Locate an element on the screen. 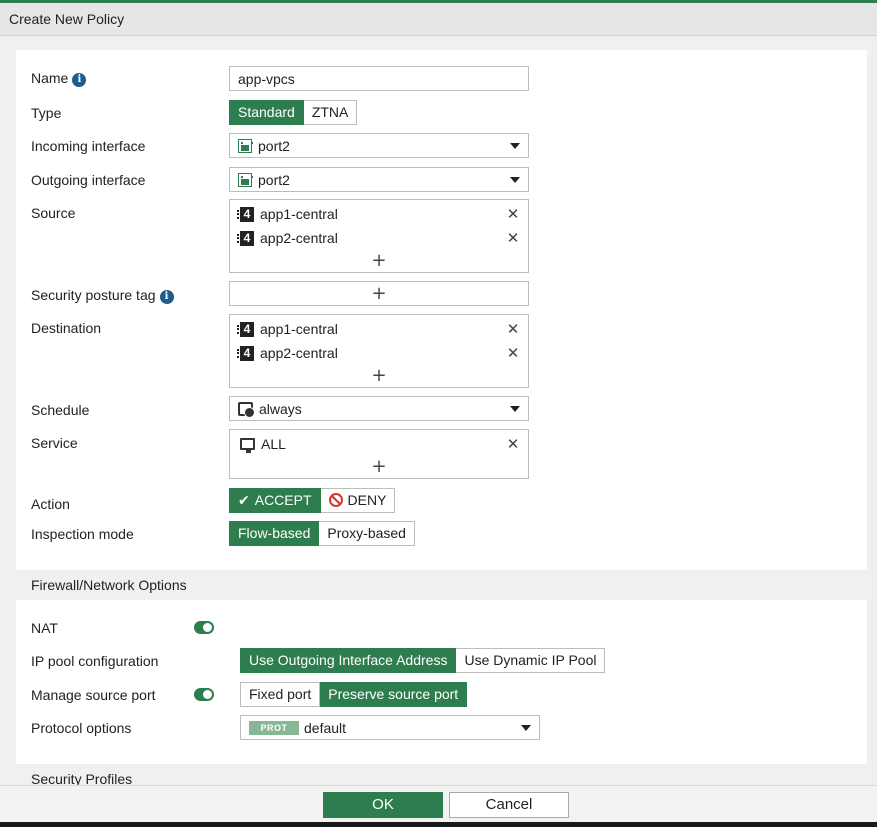 The height and width of the screenshot is (827, 877). destination-entry: 4 app2-central ✕ is located at coordinates (379, 353).